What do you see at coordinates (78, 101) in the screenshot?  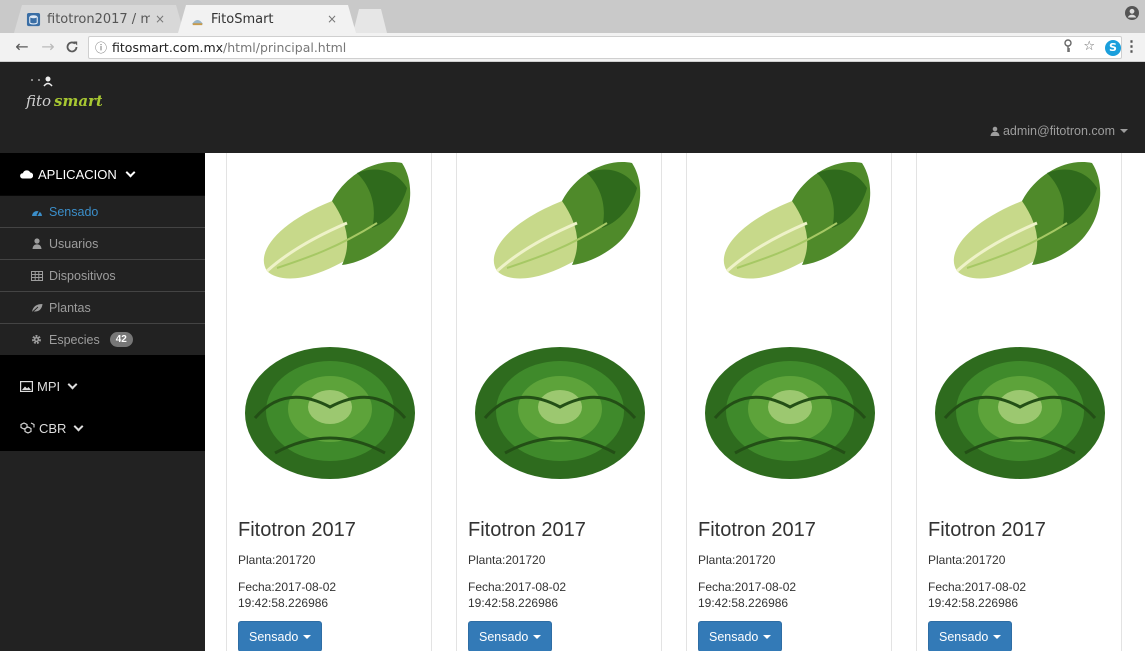 I see `svg-text: smart` at bounding box center [78, 101].